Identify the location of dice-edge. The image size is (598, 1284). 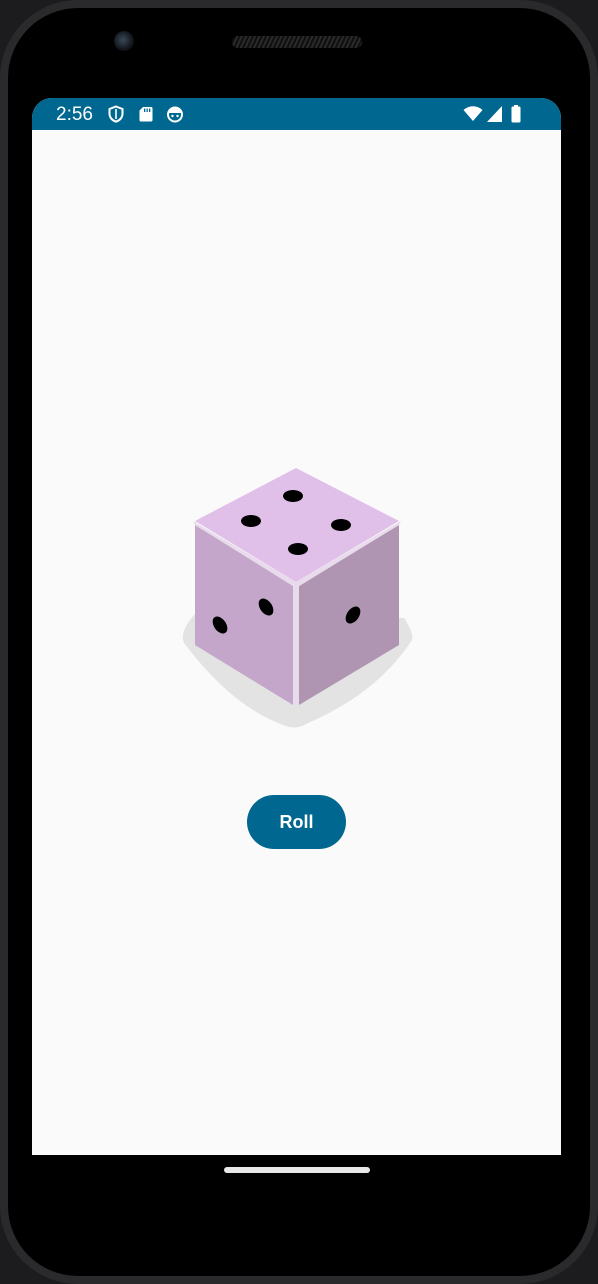
(296, 645).